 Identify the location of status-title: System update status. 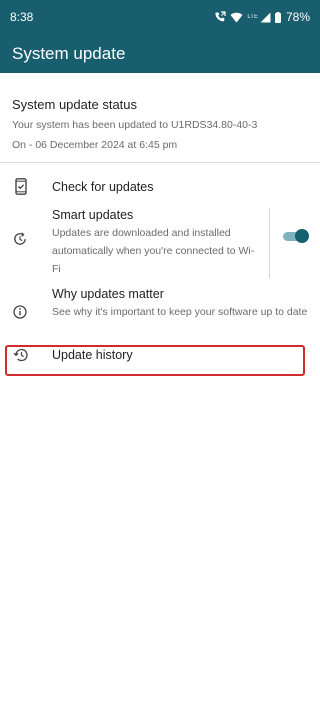
(75, 104).